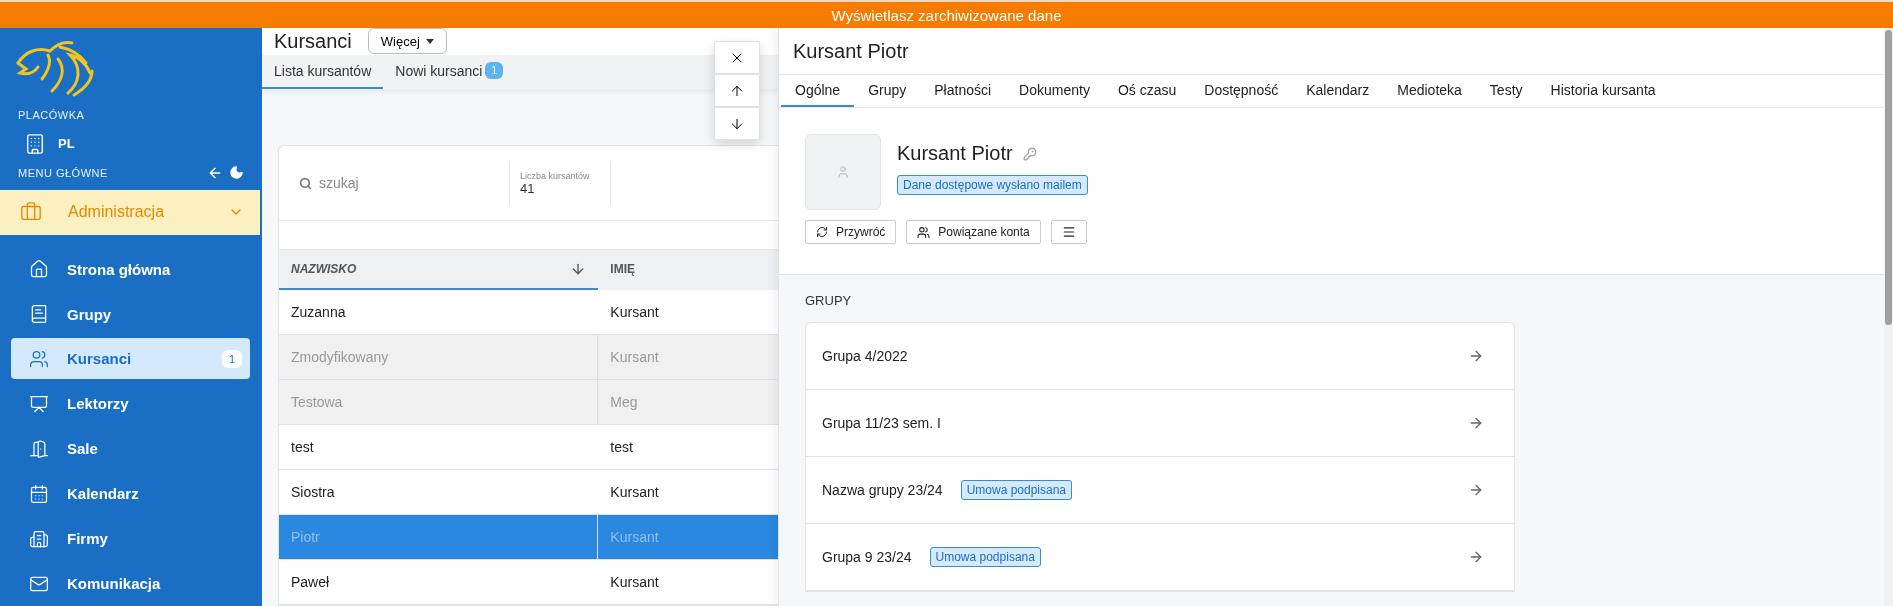 The height and width of the screenshot is (606, 1893). Describe the element at coordinates (1888, 317) in the screenshot. I see `scrollbar` at that location.